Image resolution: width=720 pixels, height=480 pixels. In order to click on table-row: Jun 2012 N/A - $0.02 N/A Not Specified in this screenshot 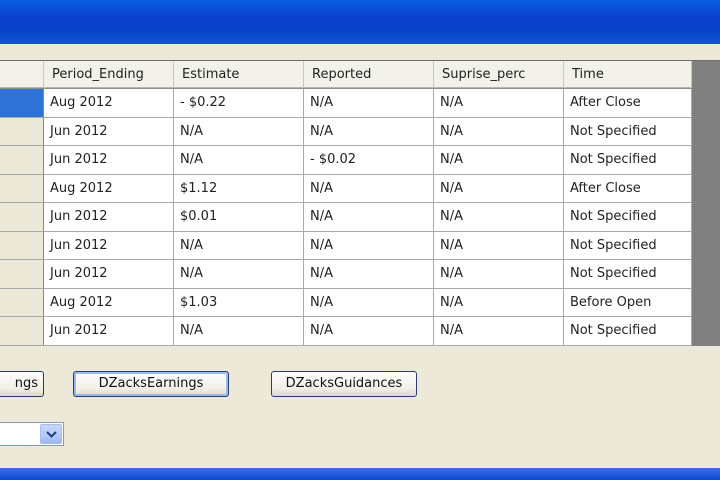, I will do `click(346, 160)`.